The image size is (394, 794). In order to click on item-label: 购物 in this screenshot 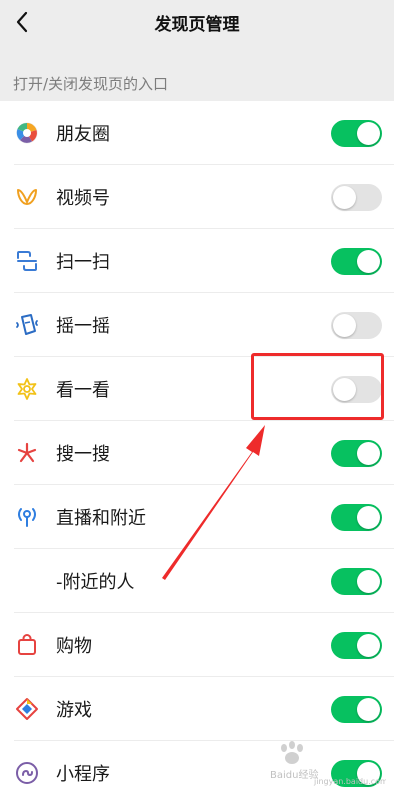, I will do `click(74, 646)`.